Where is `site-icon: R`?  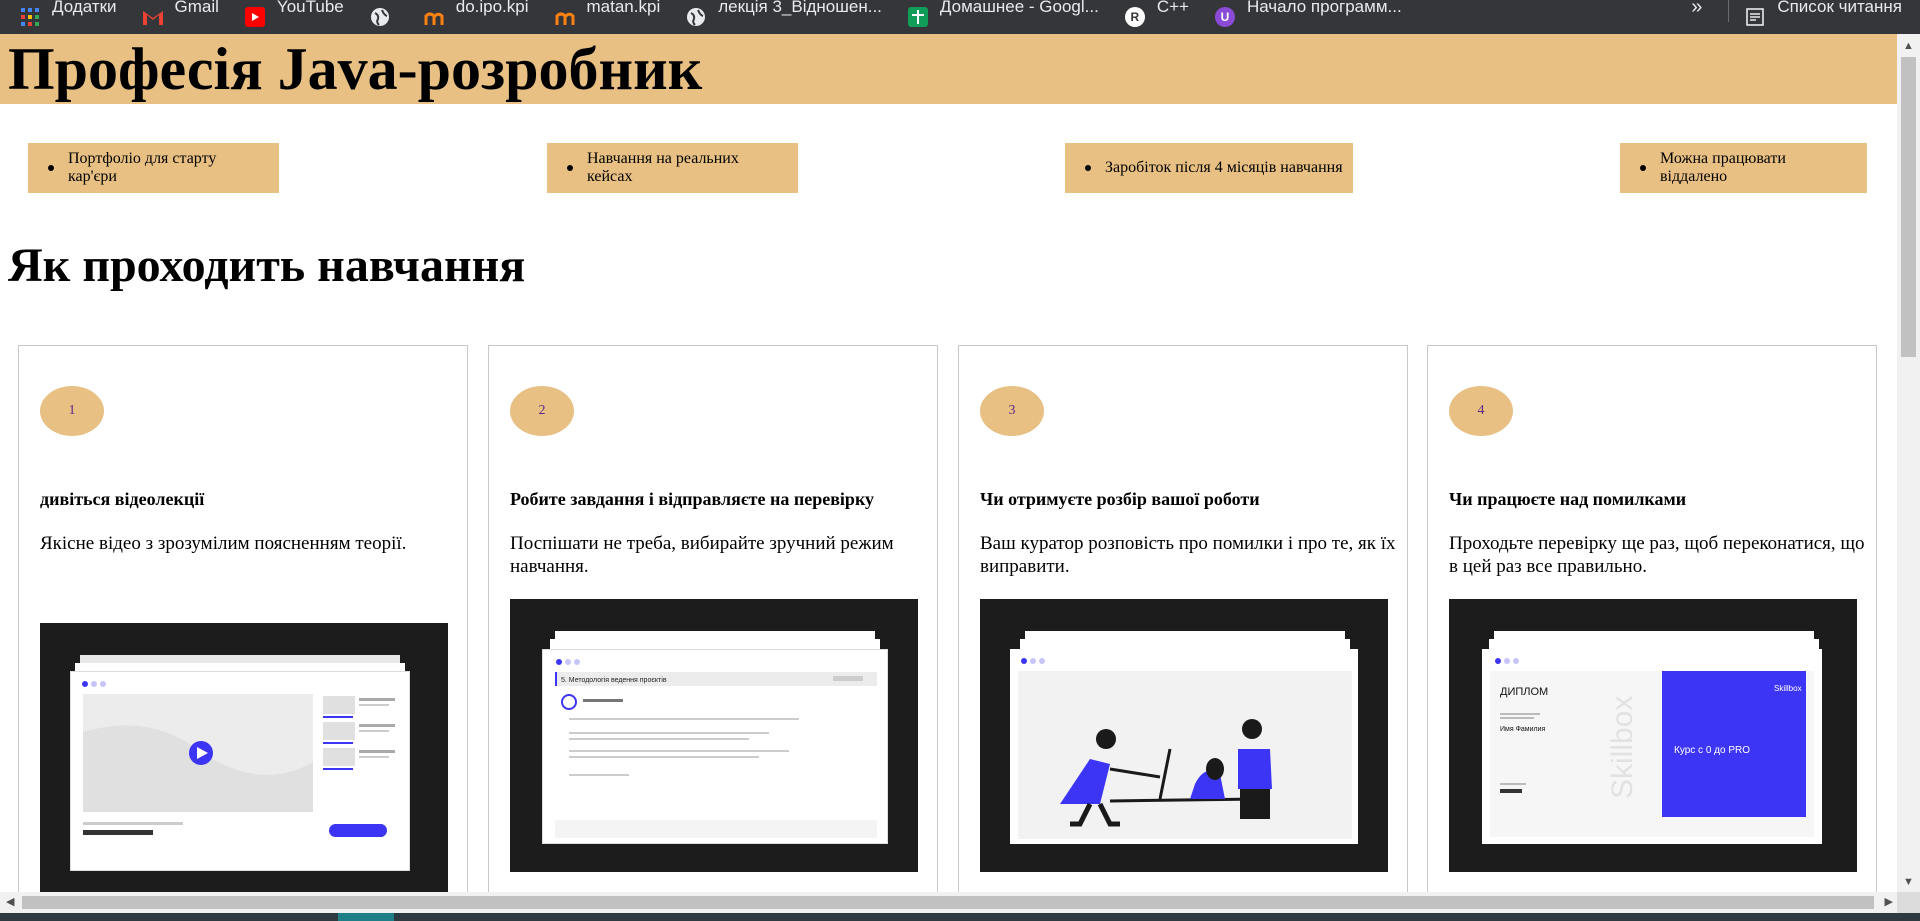 site-icon: R is located at coordinates (1134, 17).